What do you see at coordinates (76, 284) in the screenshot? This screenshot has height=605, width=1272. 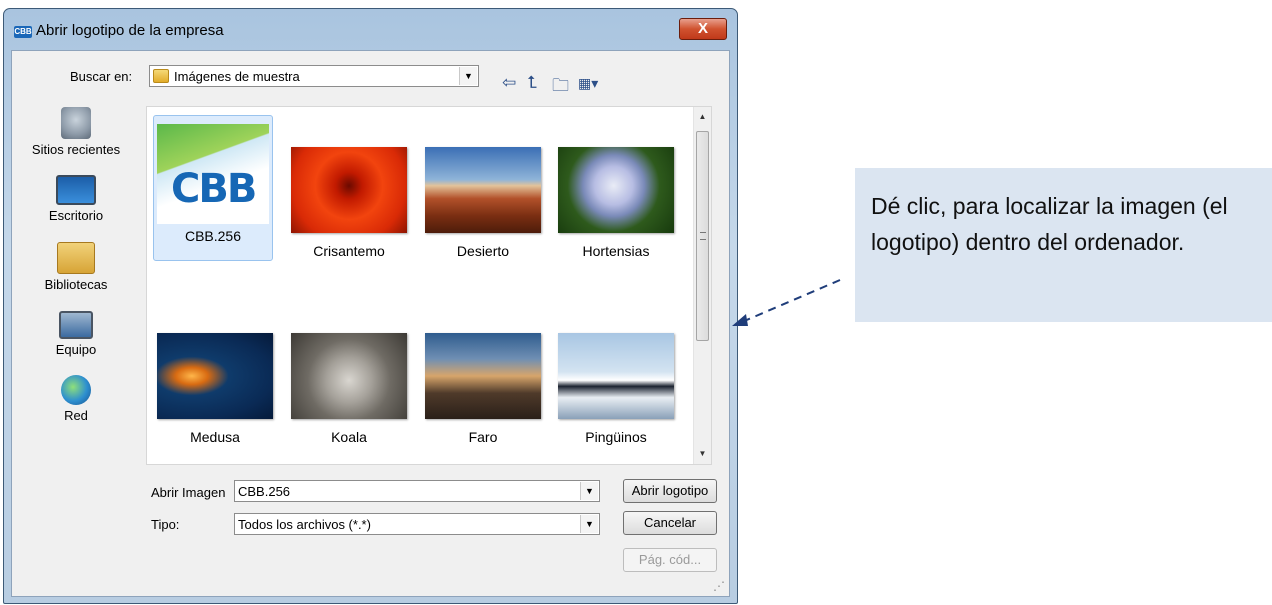 I see `place-label: Bibliotecas` at bounding box center [76, 284].